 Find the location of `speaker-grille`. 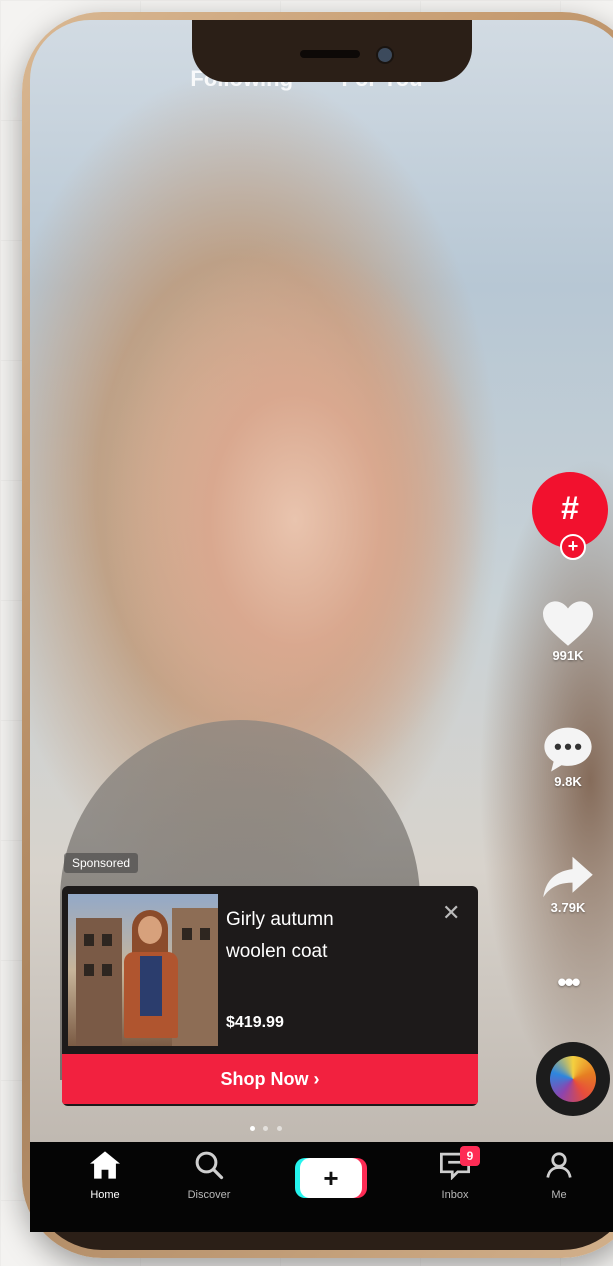

speaker-grille is located at coordinates (330, 54).